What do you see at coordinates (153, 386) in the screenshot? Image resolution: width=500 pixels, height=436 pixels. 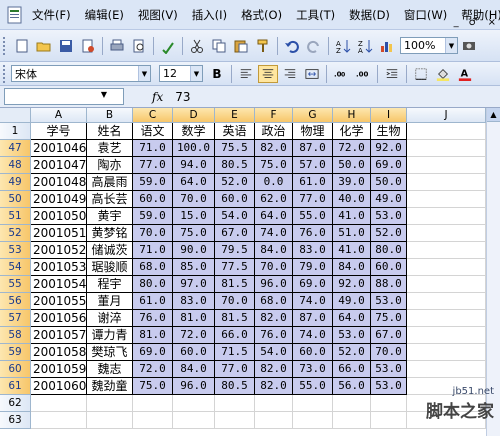 I see `cell-c: 75.0` at bounding box center [153, 386].